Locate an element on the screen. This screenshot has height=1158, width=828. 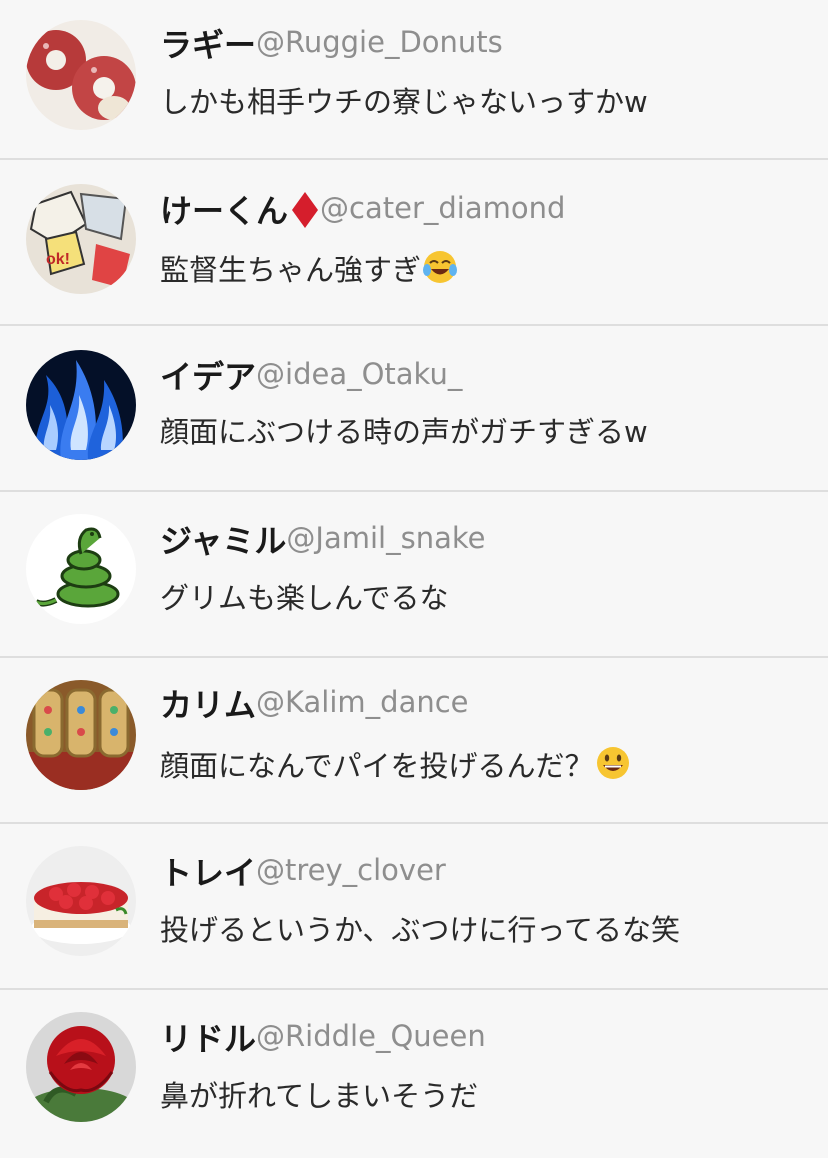
reply-text: 顔面にぶつける時の声がガチすぎるw is located at coordinates (404, 432).